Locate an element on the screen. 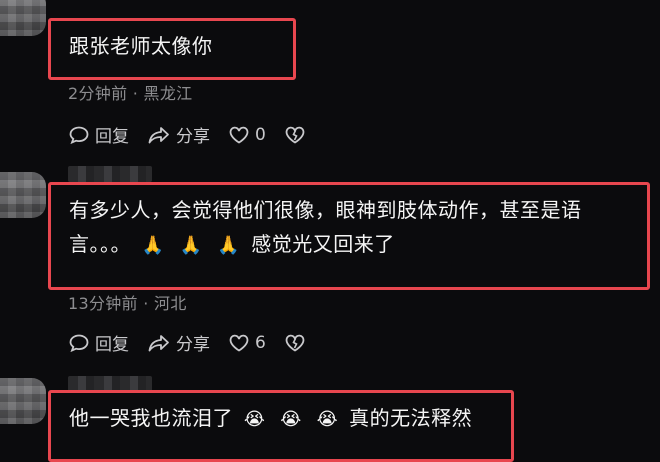 The height and width of the screenshot is (462, 660). comment-meta: 2分钟前 · 黑龙江 is located at coordinates (130, 93).